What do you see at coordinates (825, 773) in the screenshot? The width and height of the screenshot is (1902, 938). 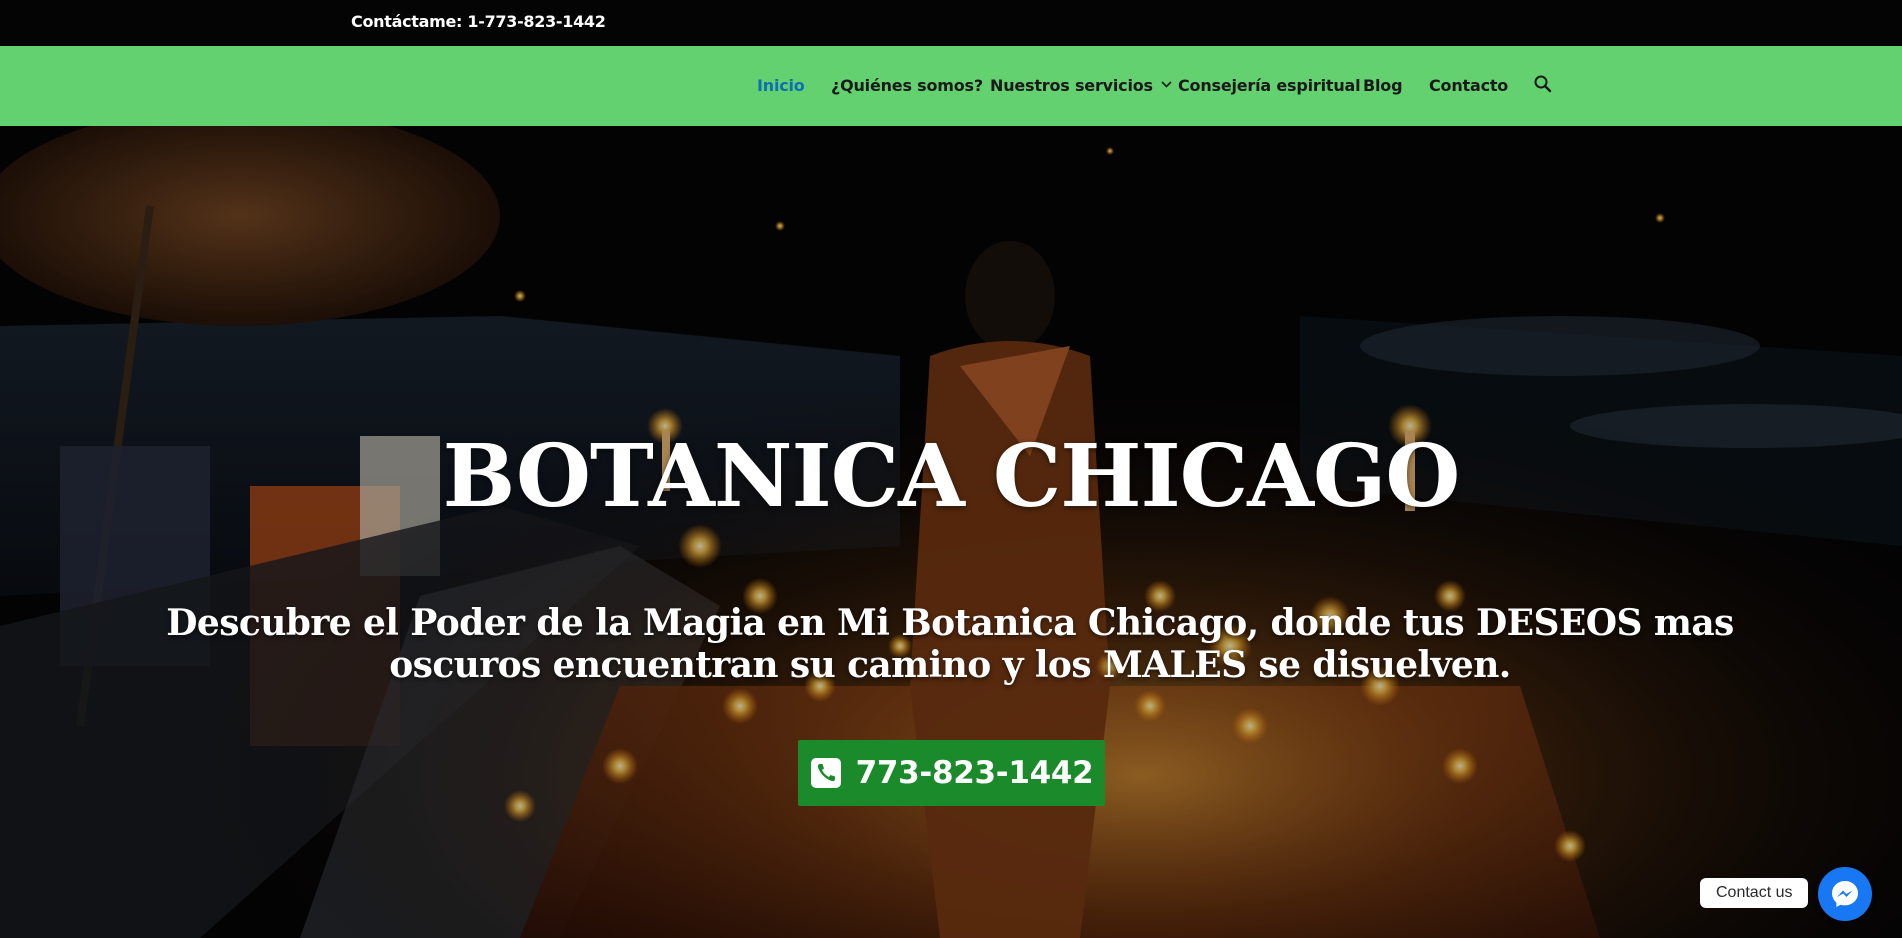 I see `phone-icon` at bounding box center [825, 773].